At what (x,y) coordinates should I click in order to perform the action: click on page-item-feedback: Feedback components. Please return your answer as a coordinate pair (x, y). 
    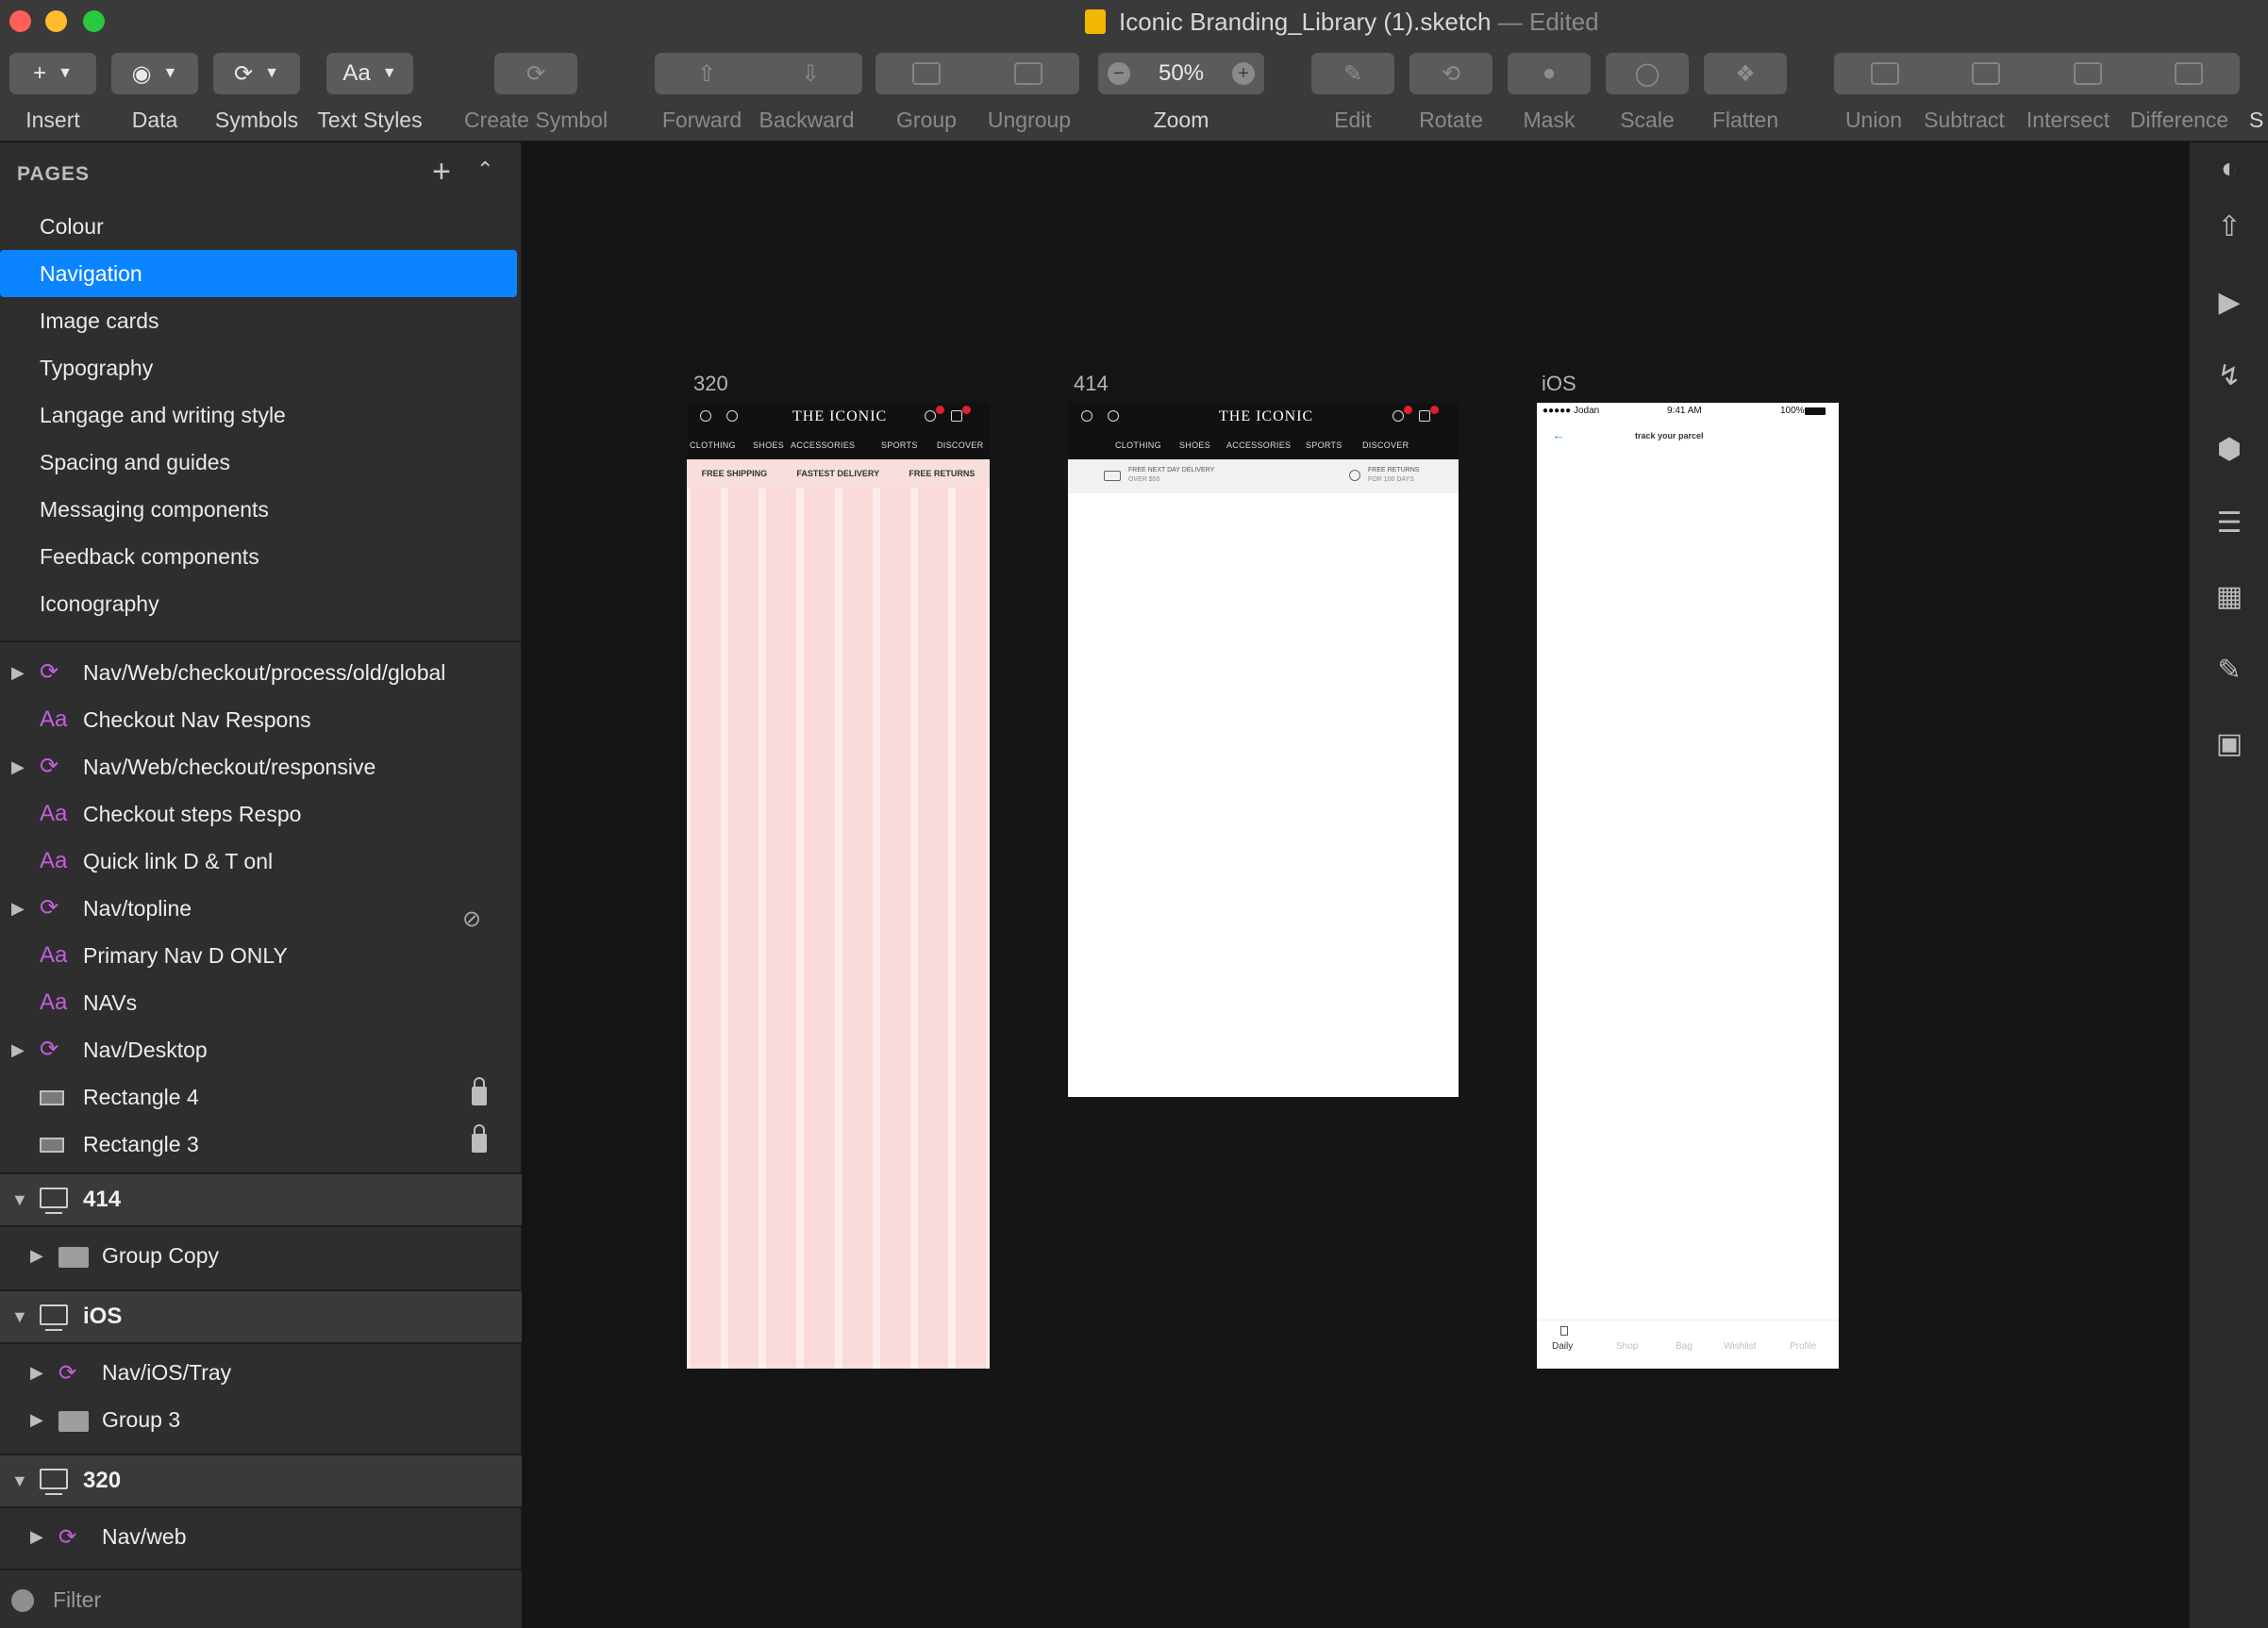
    Looking at the image, I should click on (259, 556).